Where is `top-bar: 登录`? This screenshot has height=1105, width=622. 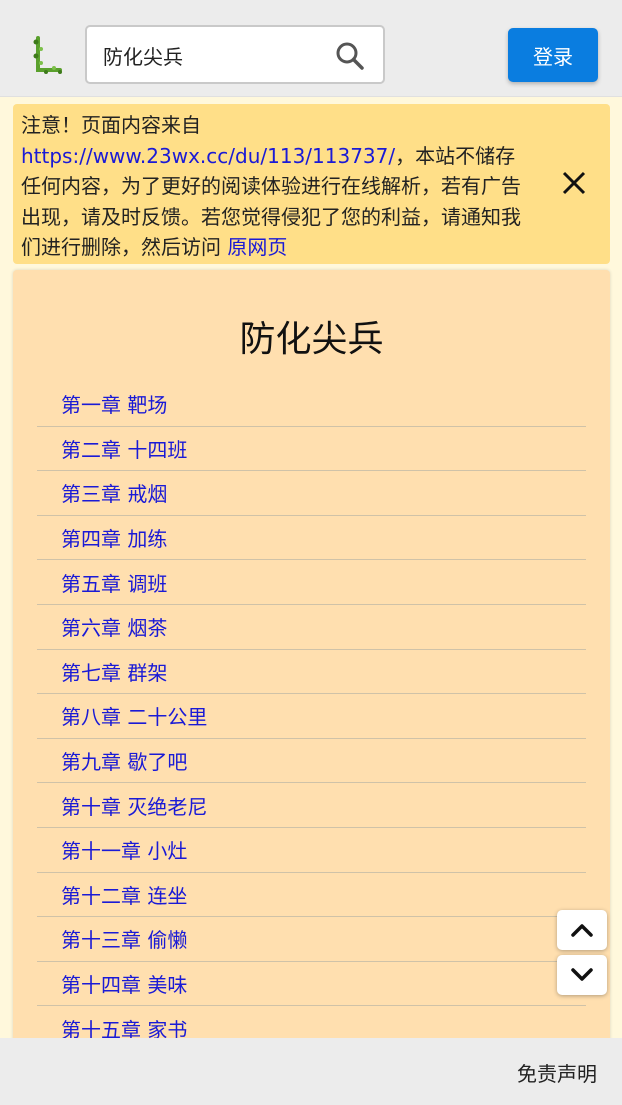
top-bar: 登录 is located at coordinates (311, 48).